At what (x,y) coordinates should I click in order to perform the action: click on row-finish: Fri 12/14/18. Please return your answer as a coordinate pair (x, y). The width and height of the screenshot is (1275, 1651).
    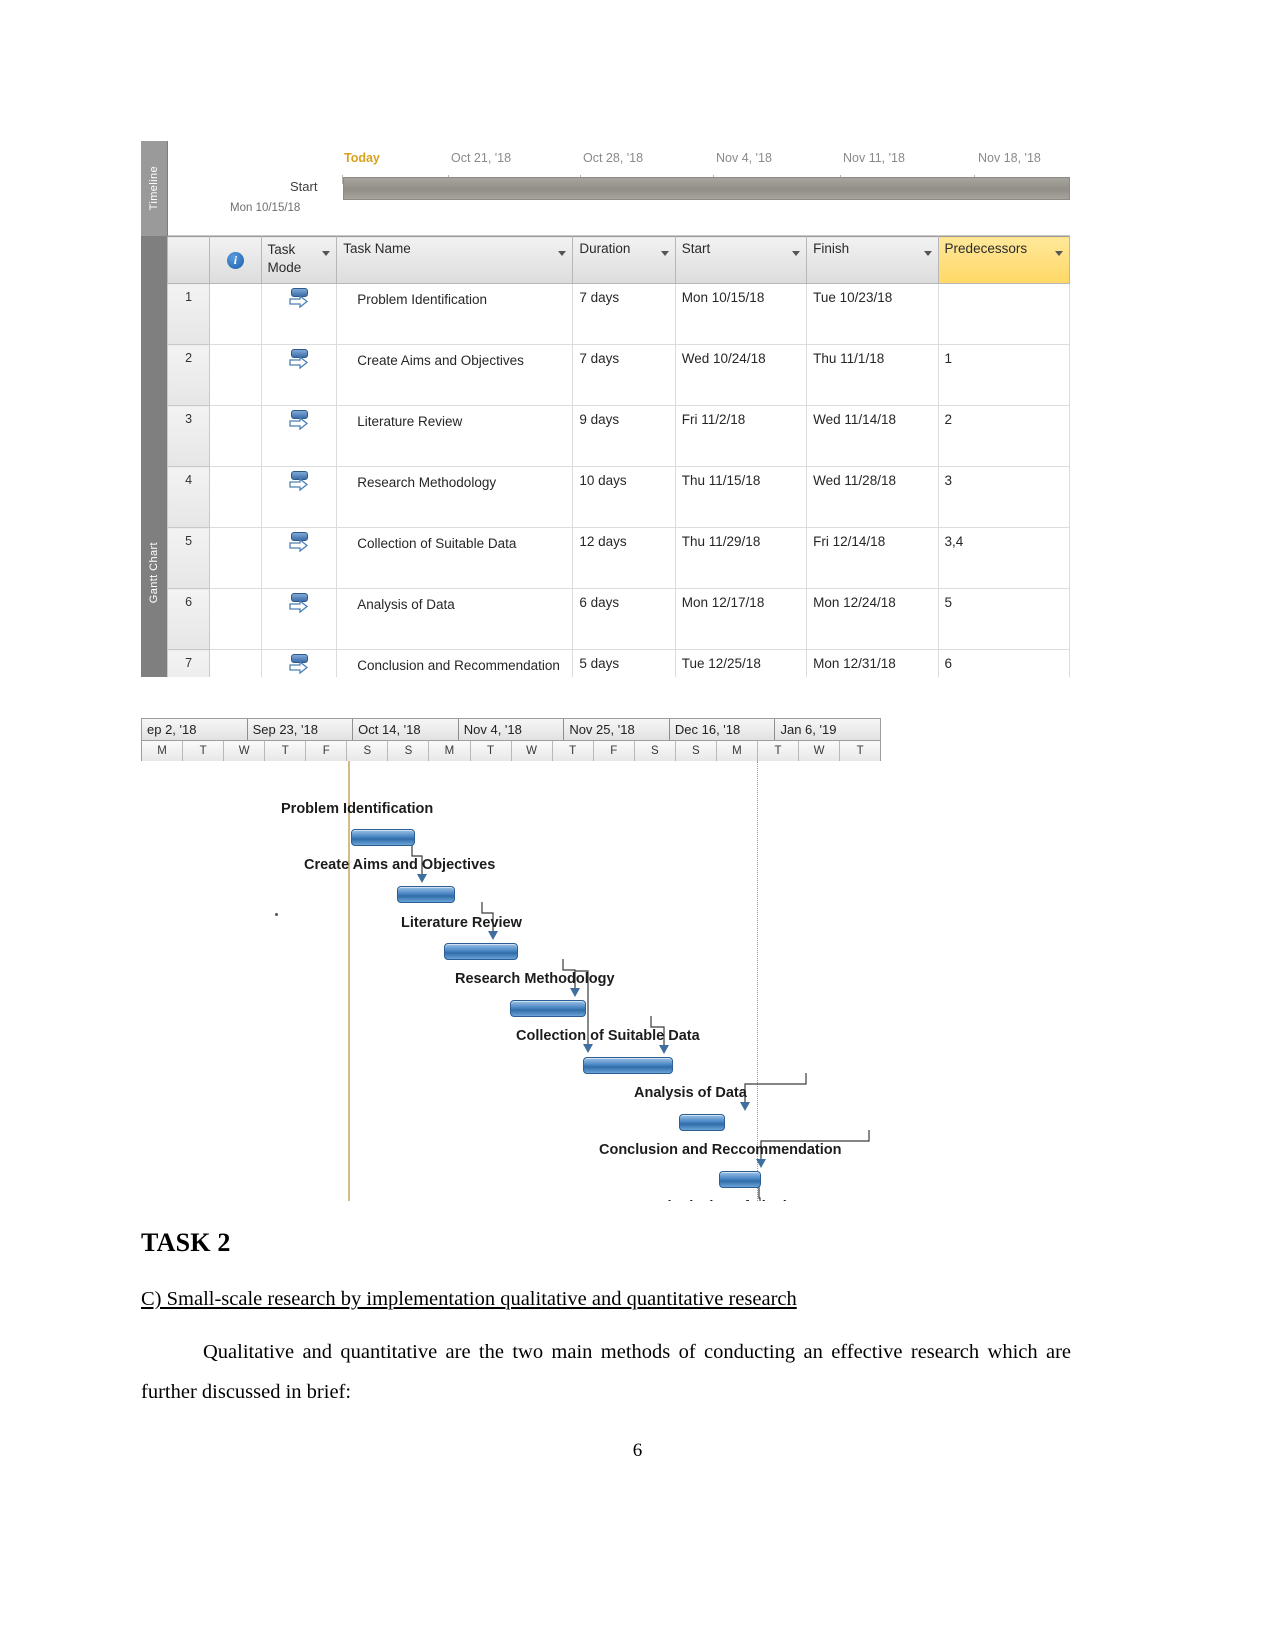
    Looking at the image, I should click on (872, 558).